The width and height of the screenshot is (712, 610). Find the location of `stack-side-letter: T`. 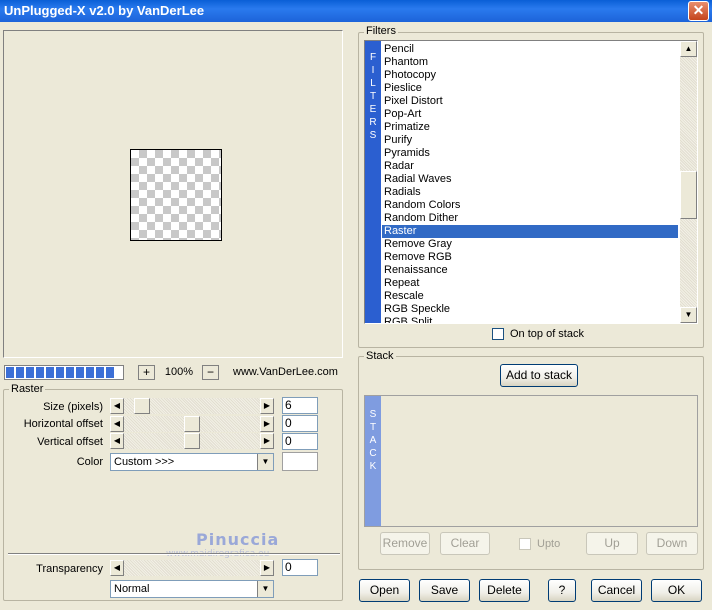

stack-side-letter: T is located at coordinates (373, 427).